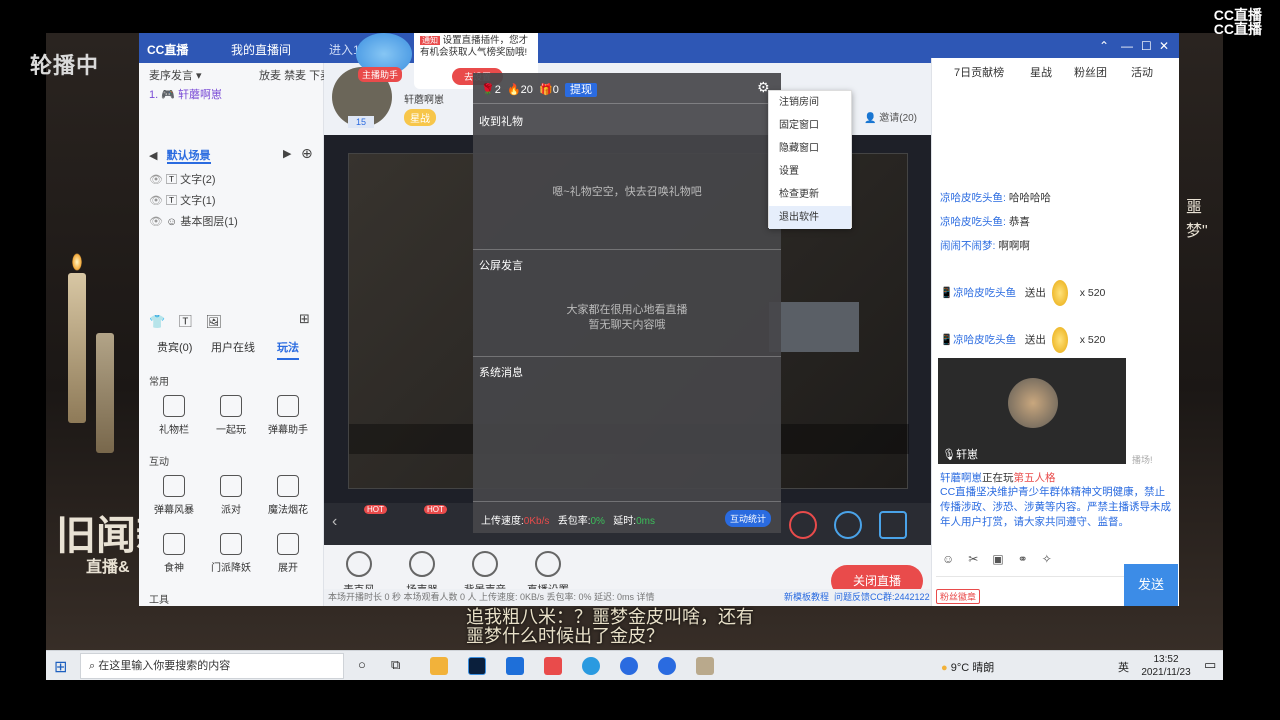  What do you see at coordinates (1127, 46) in the screenshot?
I see `minimize-button: —` at bounding box center [1127, 46].